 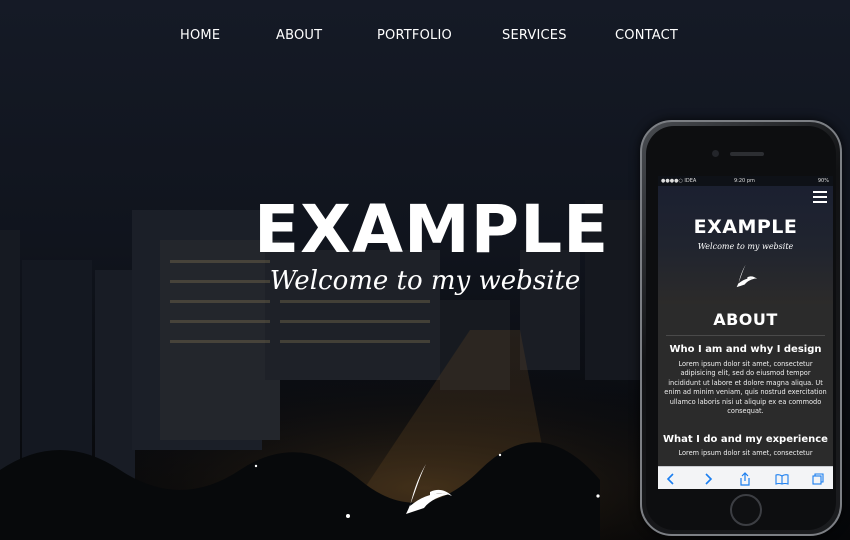 I want to click on bookmarks-icon, so click(x=782, y=478).